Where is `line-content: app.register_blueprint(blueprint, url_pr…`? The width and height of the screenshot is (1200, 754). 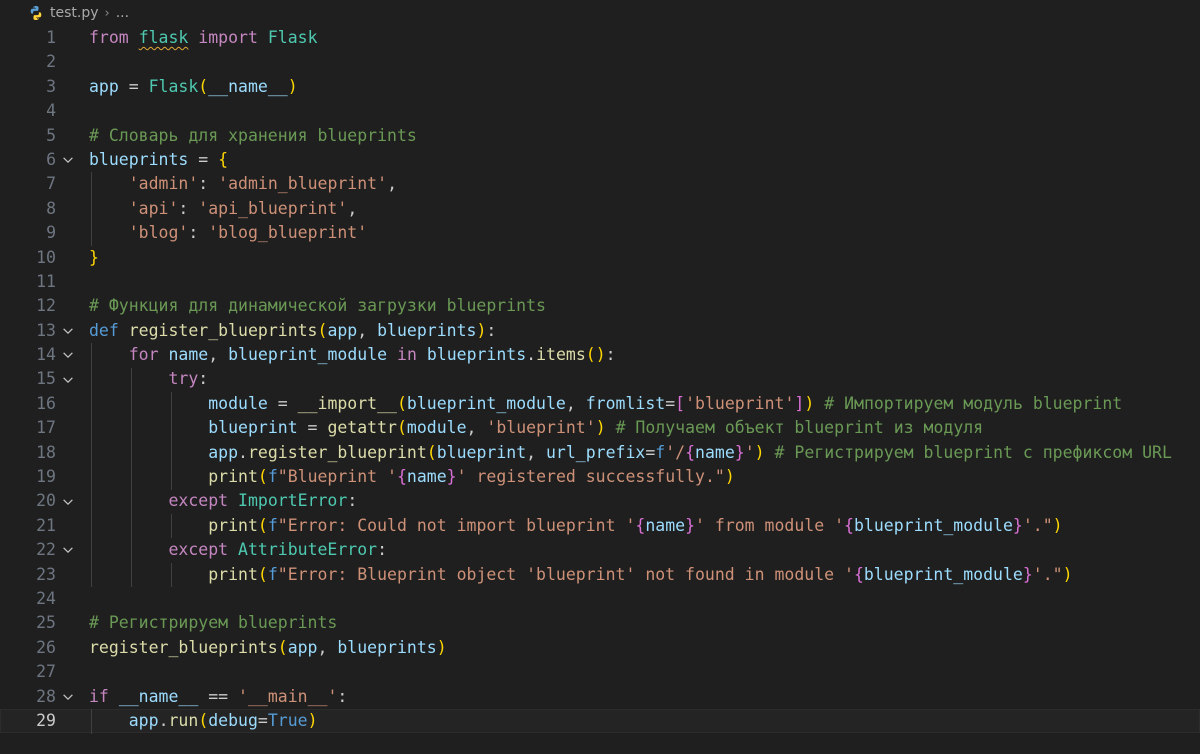
line-content: app.register_blueprint(blueprint, url_pr… is located at coordinates (640, 453).